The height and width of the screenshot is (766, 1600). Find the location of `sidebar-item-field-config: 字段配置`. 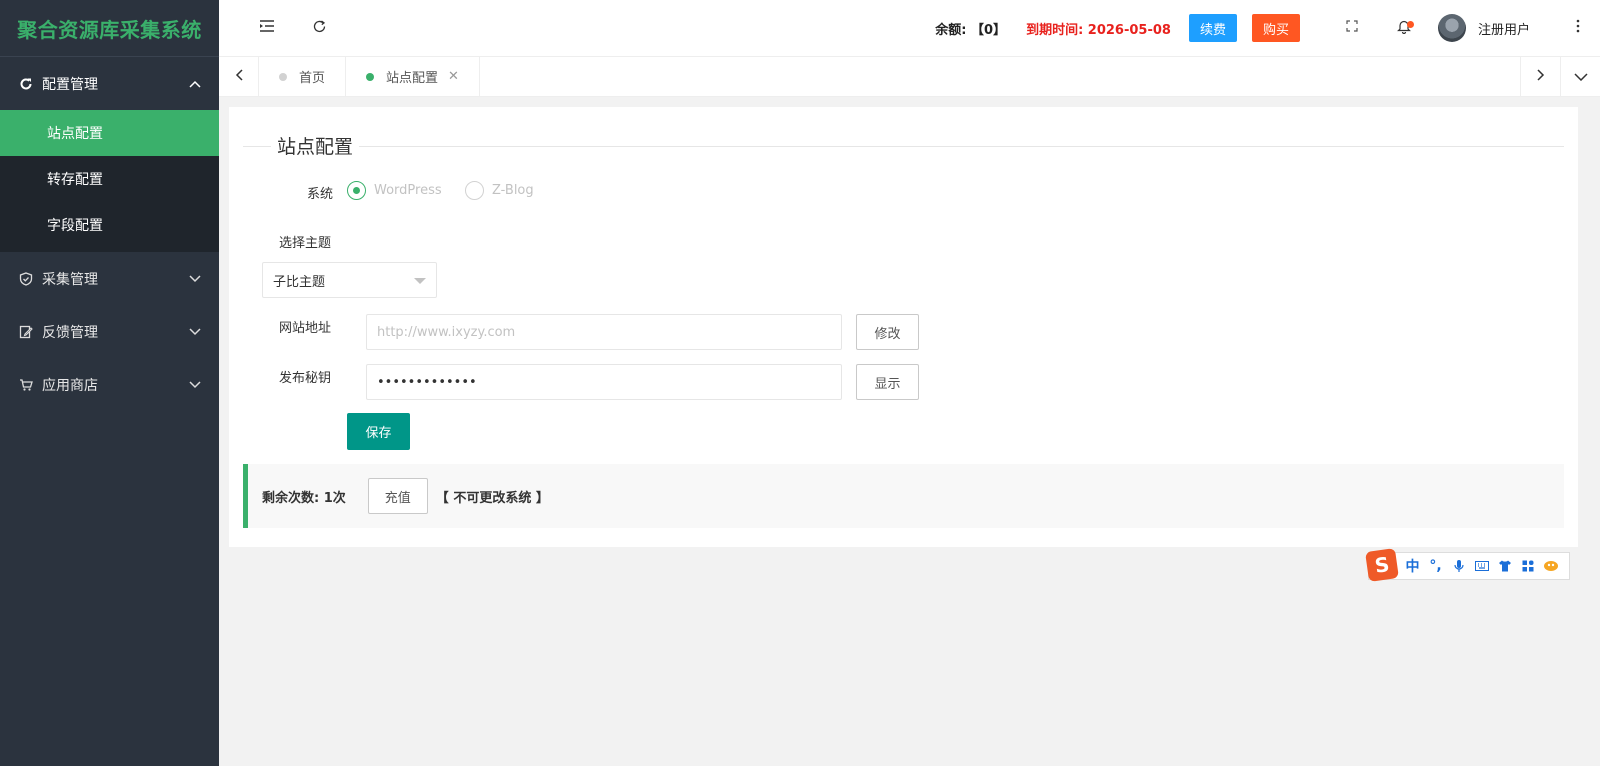

sidebar-item-field-config: 字段配置 is located at coordinates (109, 225).